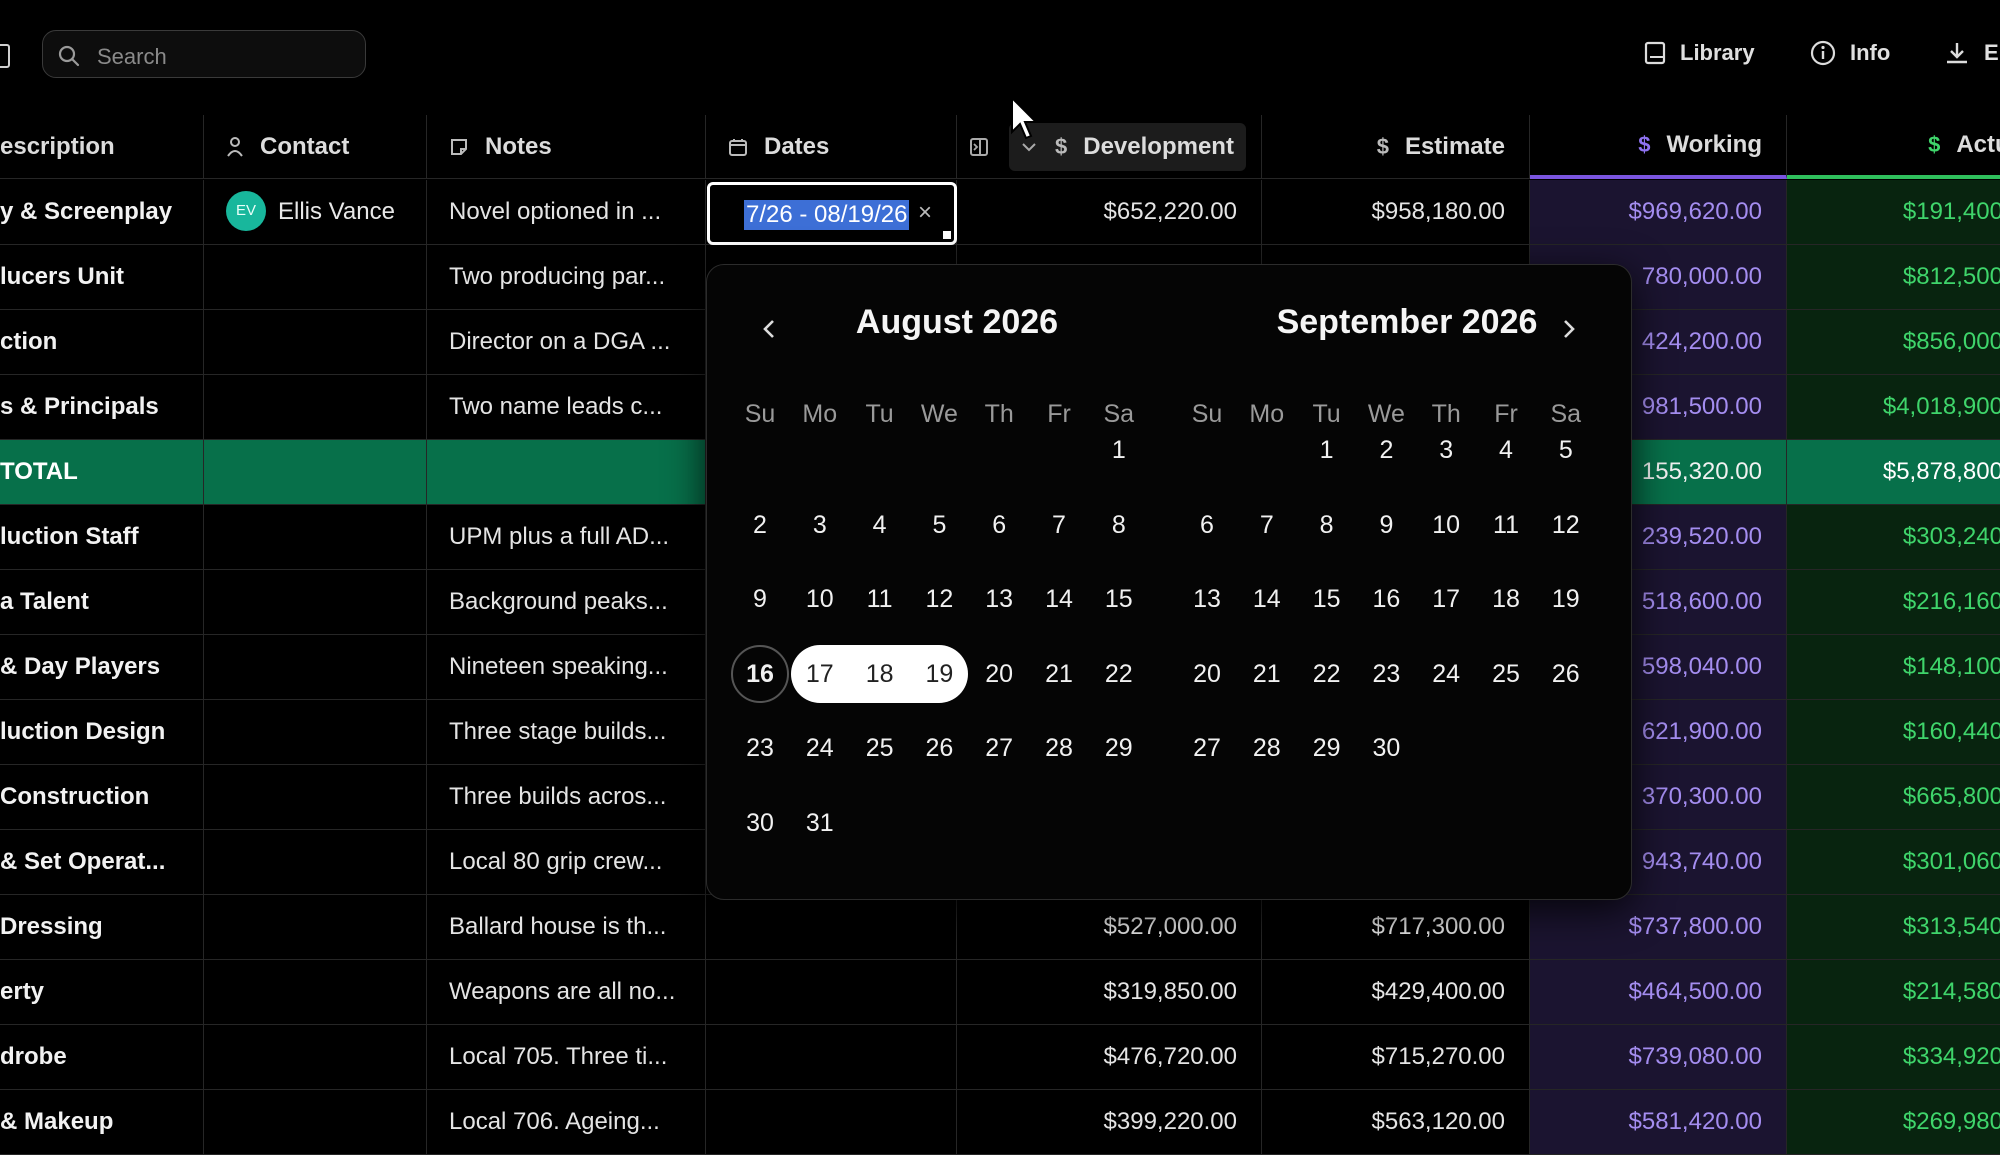 This screenshot has width=2000, height=1155. I want to click on actual-cell: $148,100.0, so click(1893, 667).